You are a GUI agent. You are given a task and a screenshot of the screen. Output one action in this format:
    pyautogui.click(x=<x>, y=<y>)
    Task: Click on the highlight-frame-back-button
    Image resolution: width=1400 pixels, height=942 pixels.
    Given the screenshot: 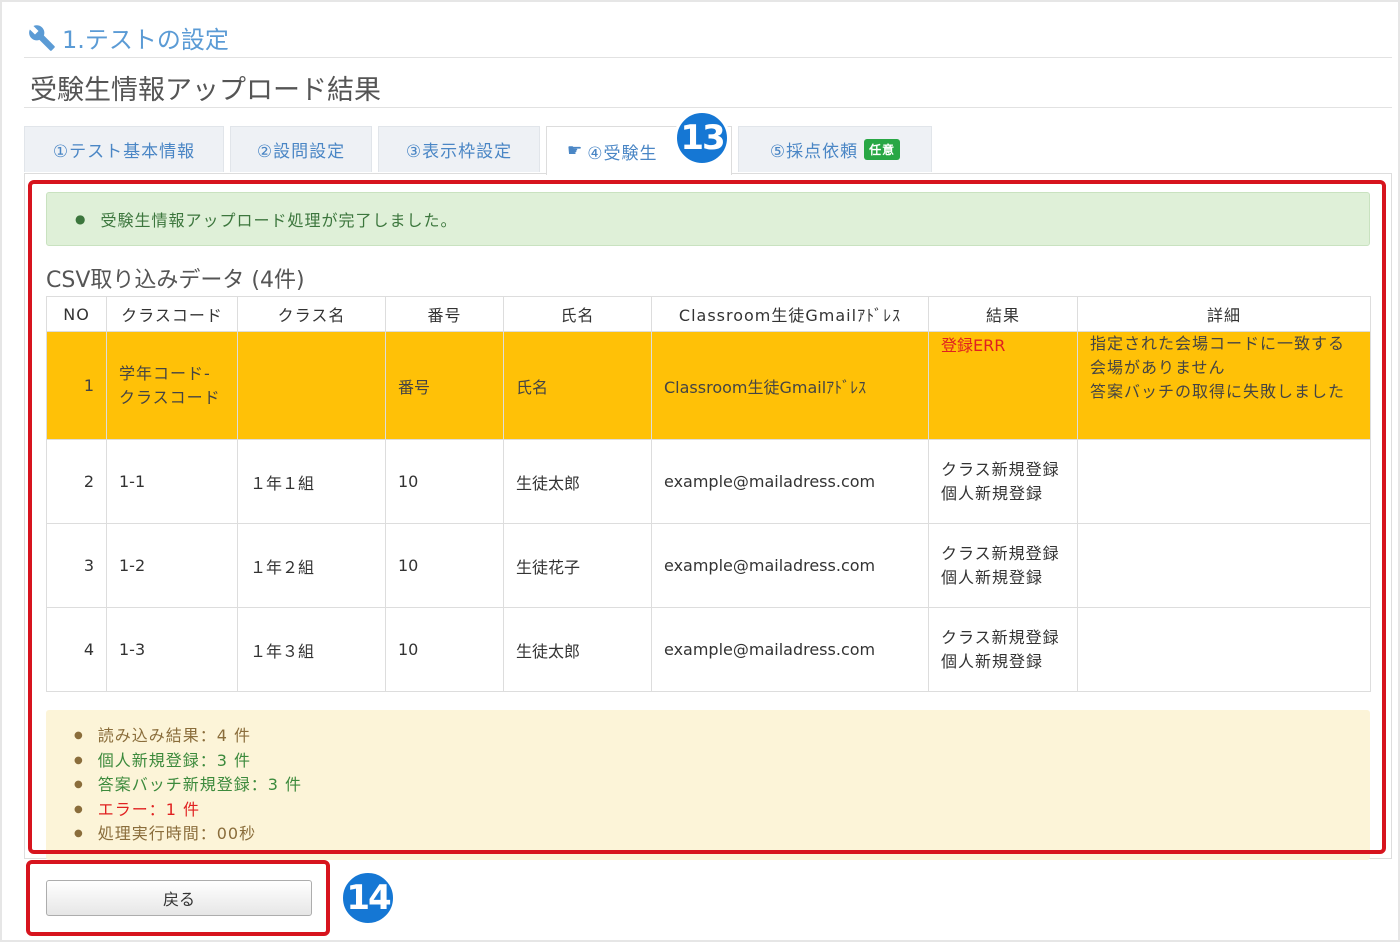 What is the action you would take?
    pyautogui.click(x=178, y=898)
    